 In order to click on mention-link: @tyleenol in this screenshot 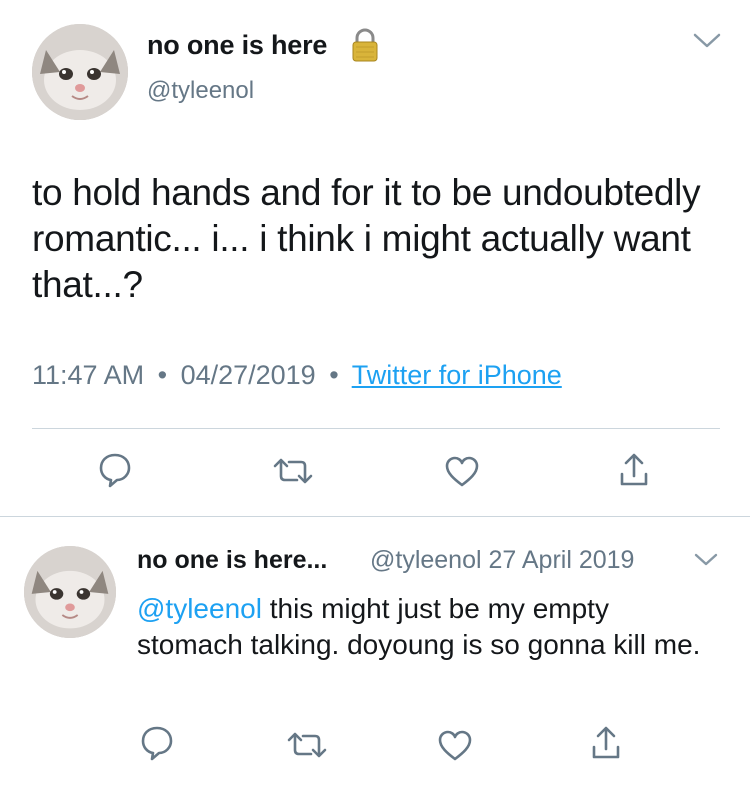, I will do `click(199, 608)`.